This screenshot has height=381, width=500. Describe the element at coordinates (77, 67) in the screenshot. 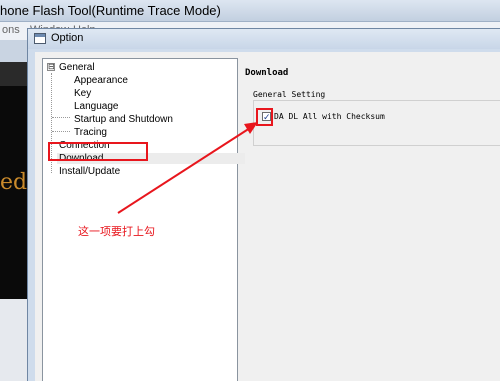

I see `tree-item-general: General` at that location.